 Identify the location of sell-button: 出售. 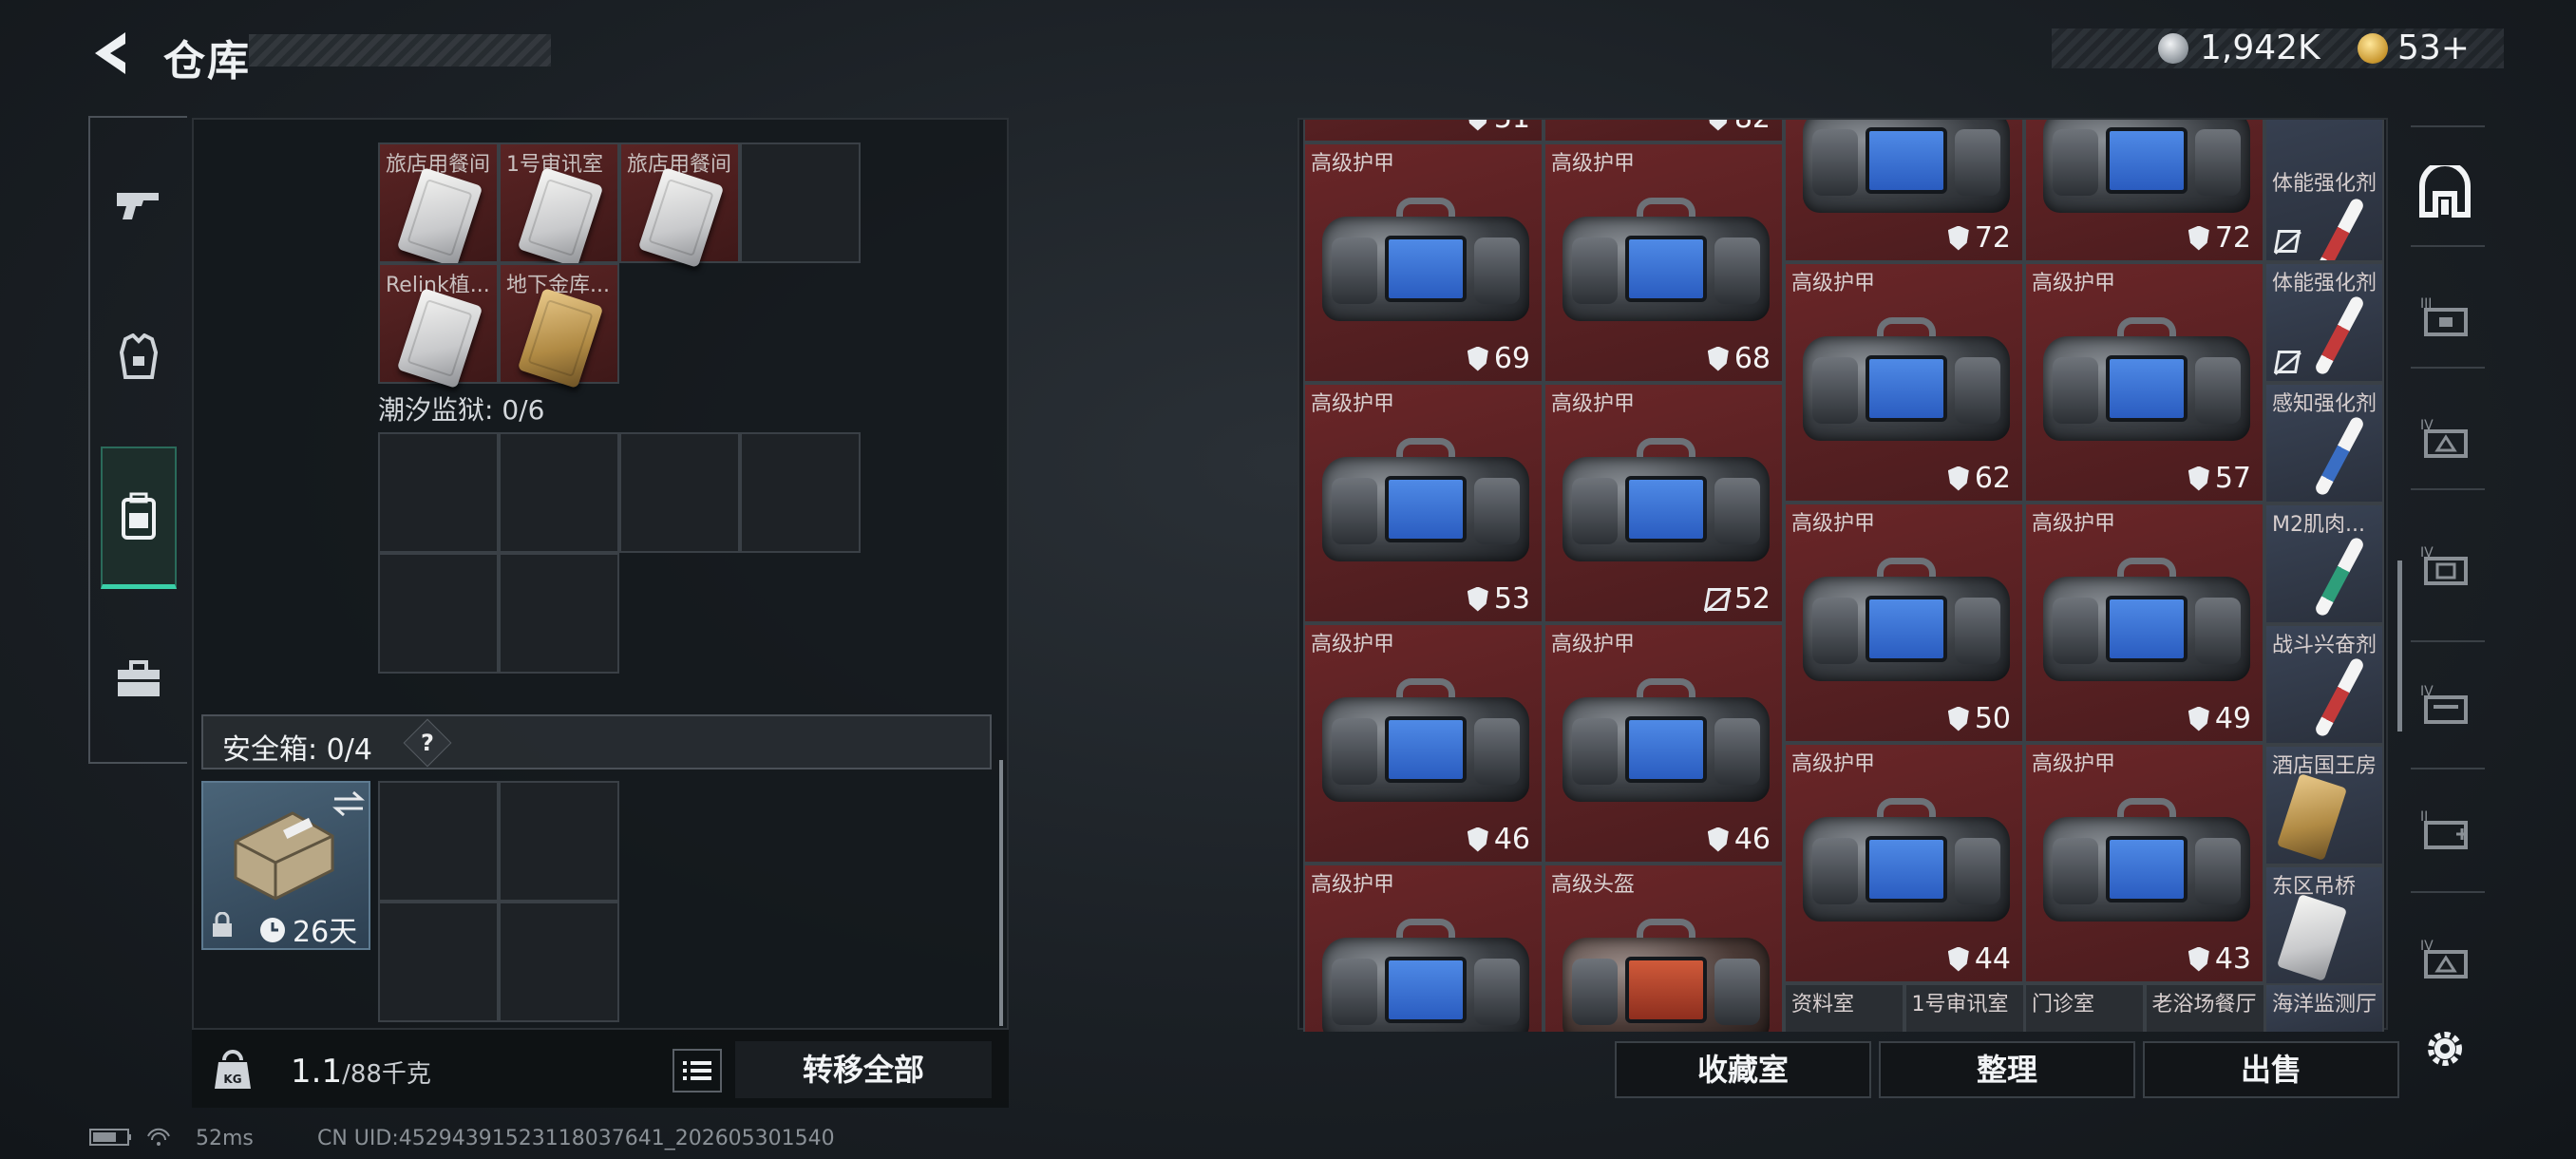
(2271, 1069).